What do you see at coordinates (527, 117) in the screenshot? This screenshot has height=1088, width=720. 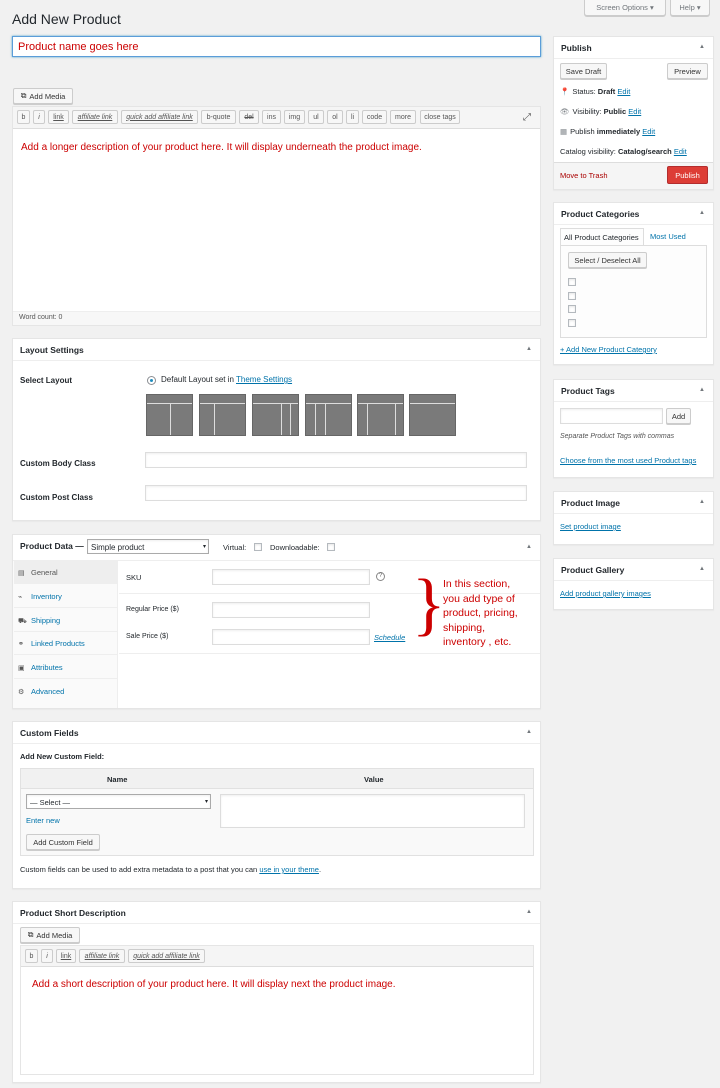 I see `fullscreen-icon: ⤢` at bounding box center [527, 117].